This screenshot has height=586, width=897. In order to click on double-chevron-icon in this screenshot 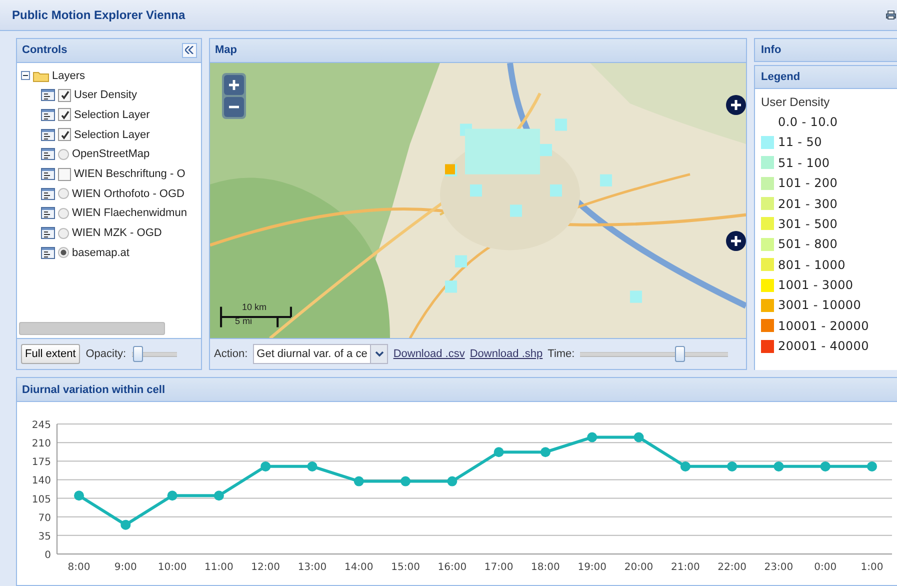, I will do `click(189, 50)`.